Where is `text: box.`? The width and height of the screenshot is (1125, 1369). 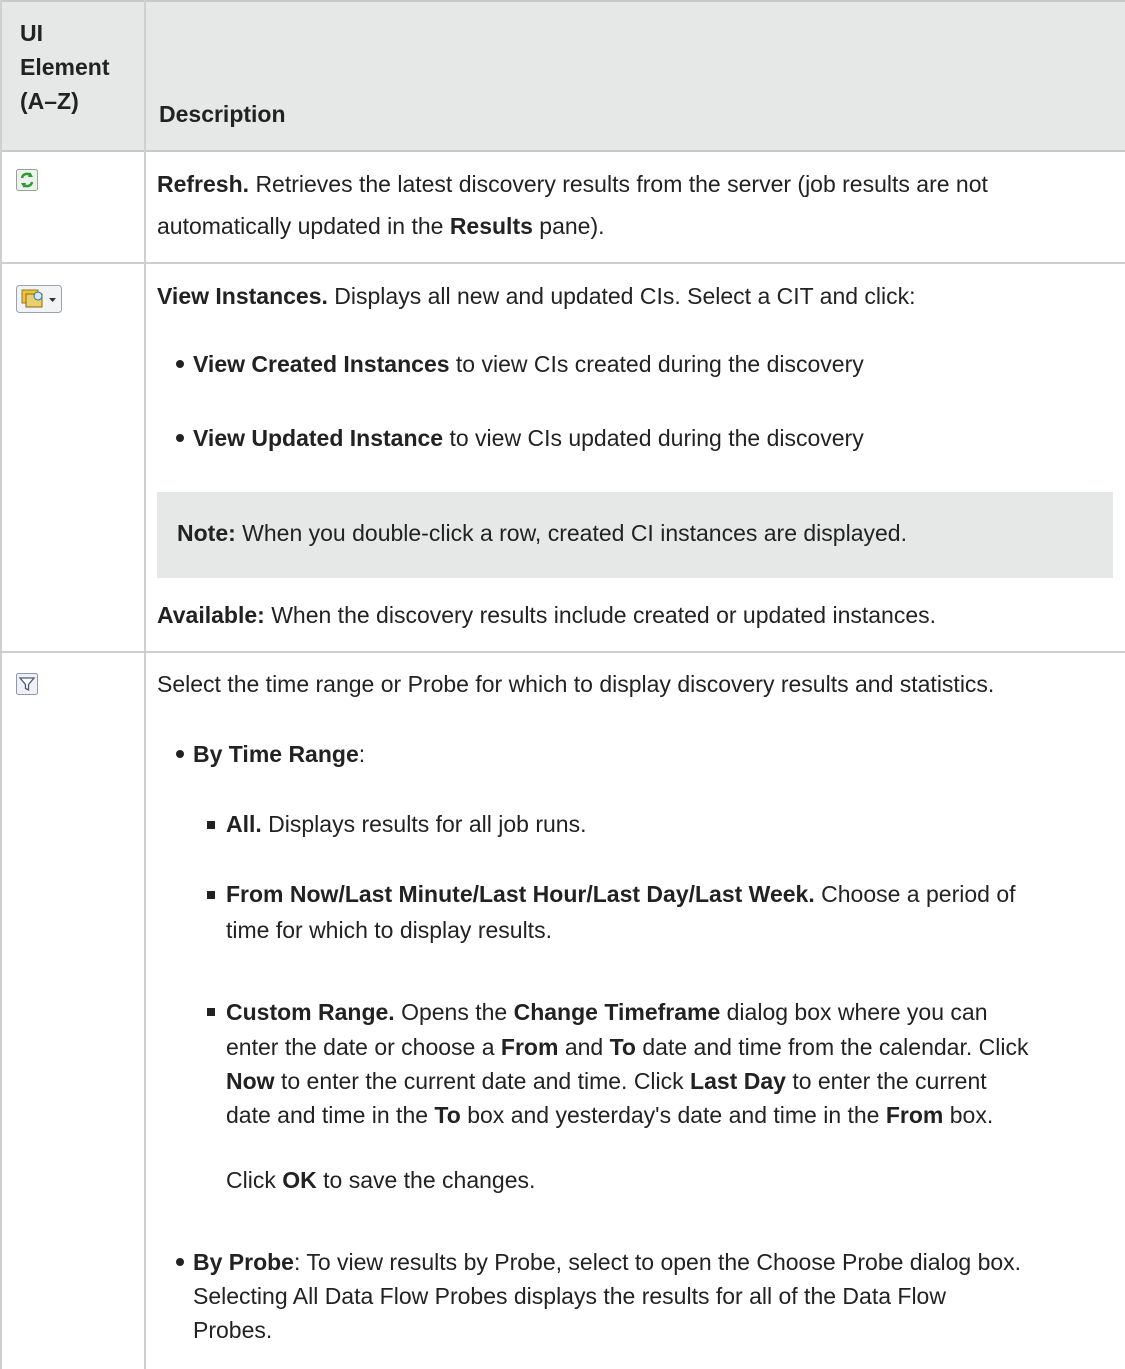 text: box. is located at coordinates (971, 1115).